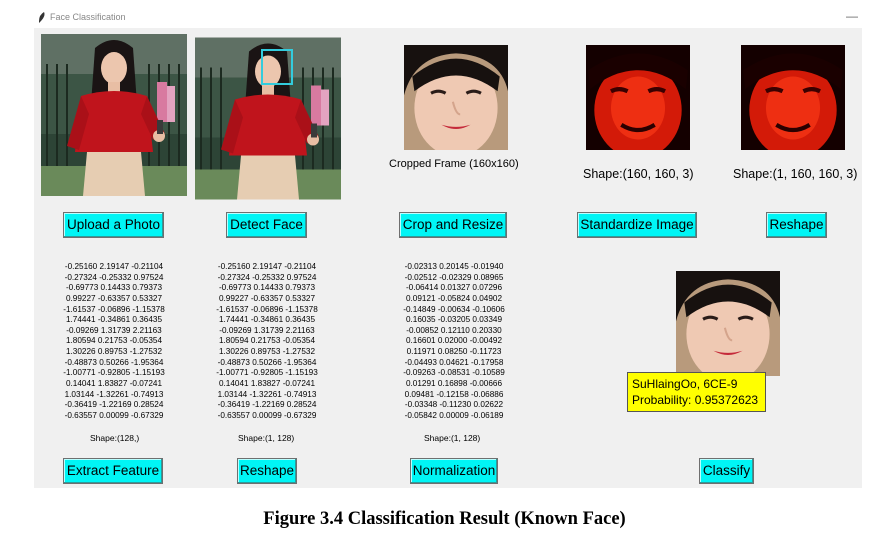 This screenshot has height=538, width=889. I want to click on detected-face-photo, so click(268, 118).